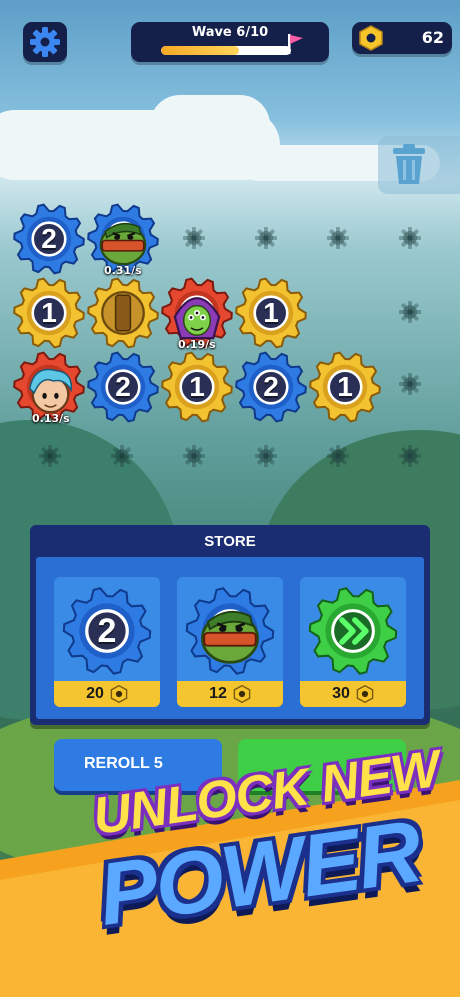 This screenshot has width=460, height=997. I want to click on coin-count: 62, so click(432, 37).